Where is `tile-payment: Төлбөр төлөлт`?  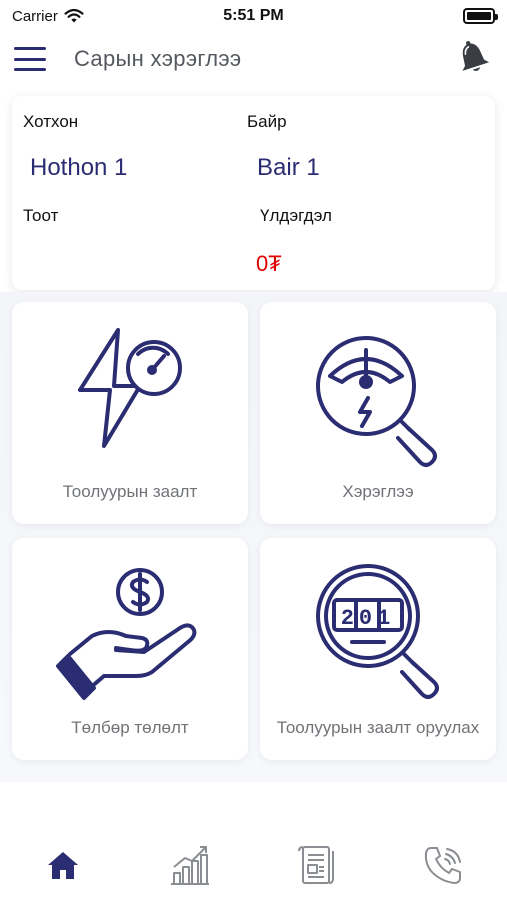
tile-payment: Төлбөр төлөлт is located at coordinates (130, 649).